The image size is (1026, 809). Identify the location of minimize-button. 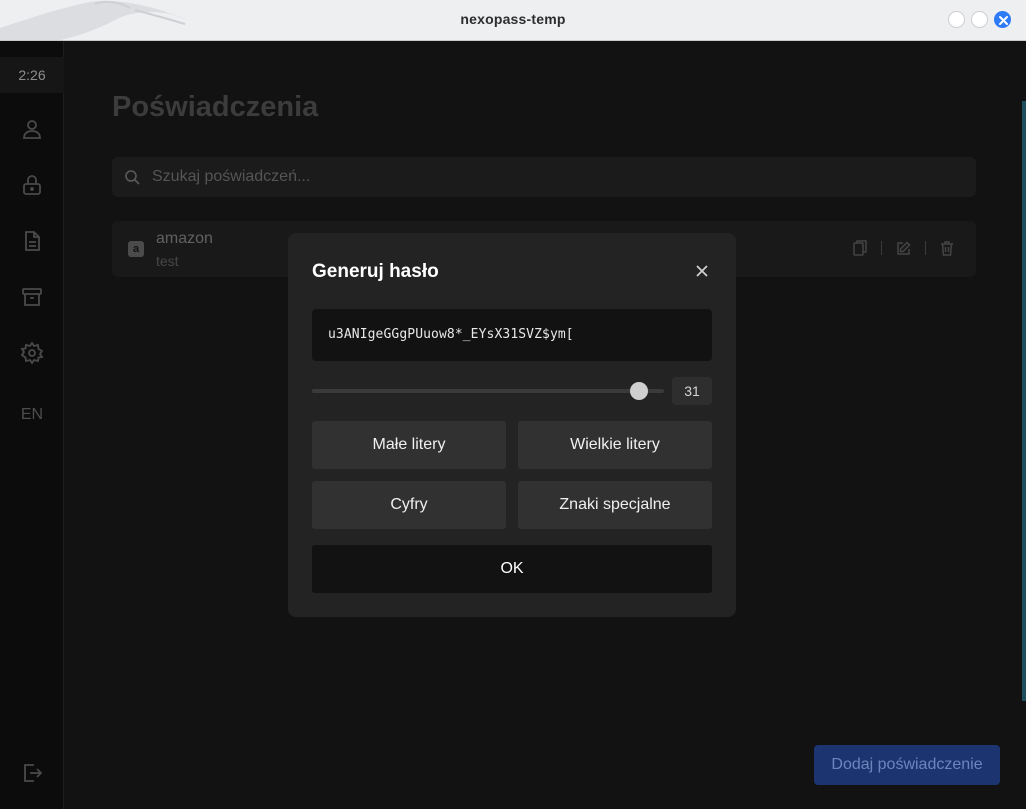
(956, 19).